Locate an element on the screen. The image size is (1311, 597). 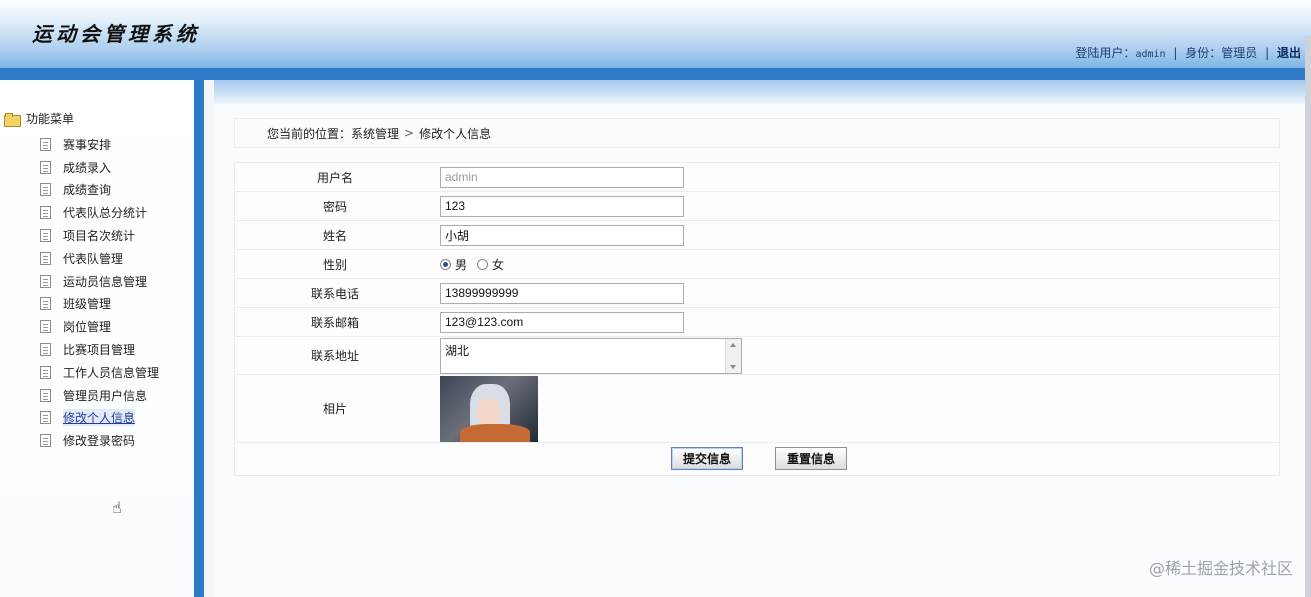
username-input is located at coordinates (562, 177).